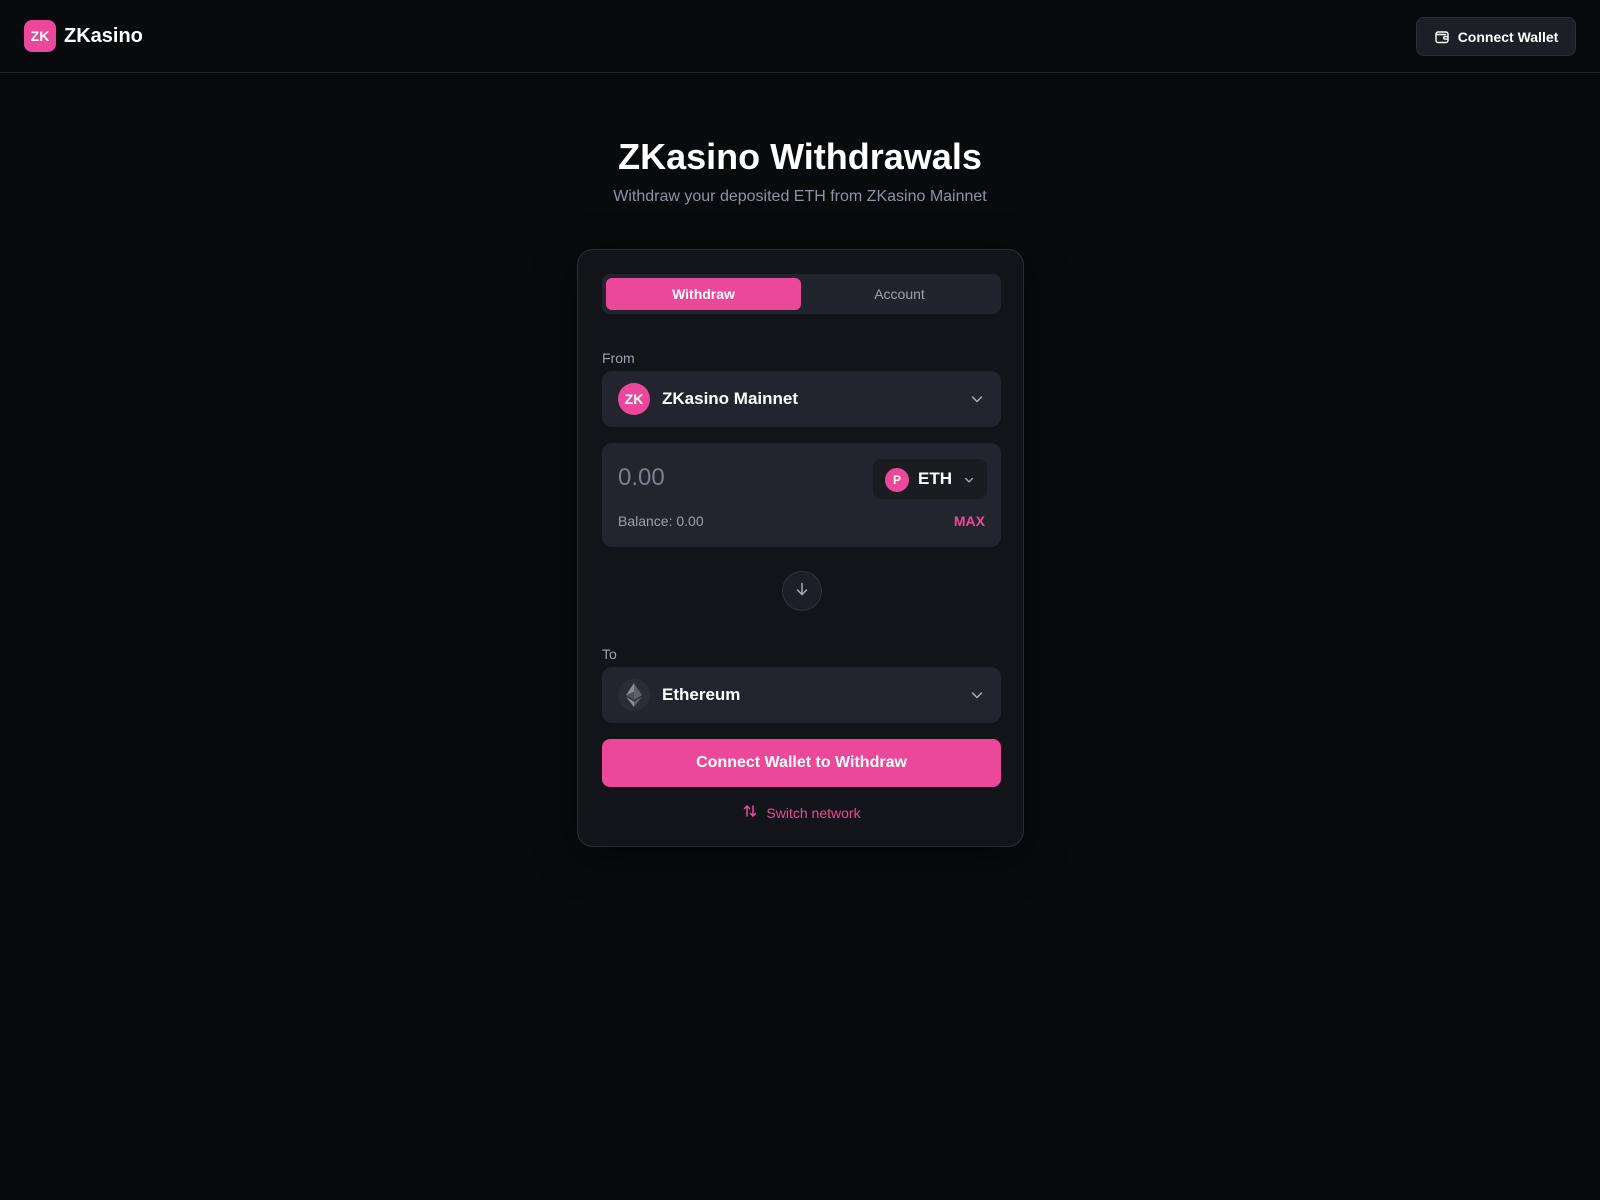  I want to click on arrow-down-icon, so click(802, 591).